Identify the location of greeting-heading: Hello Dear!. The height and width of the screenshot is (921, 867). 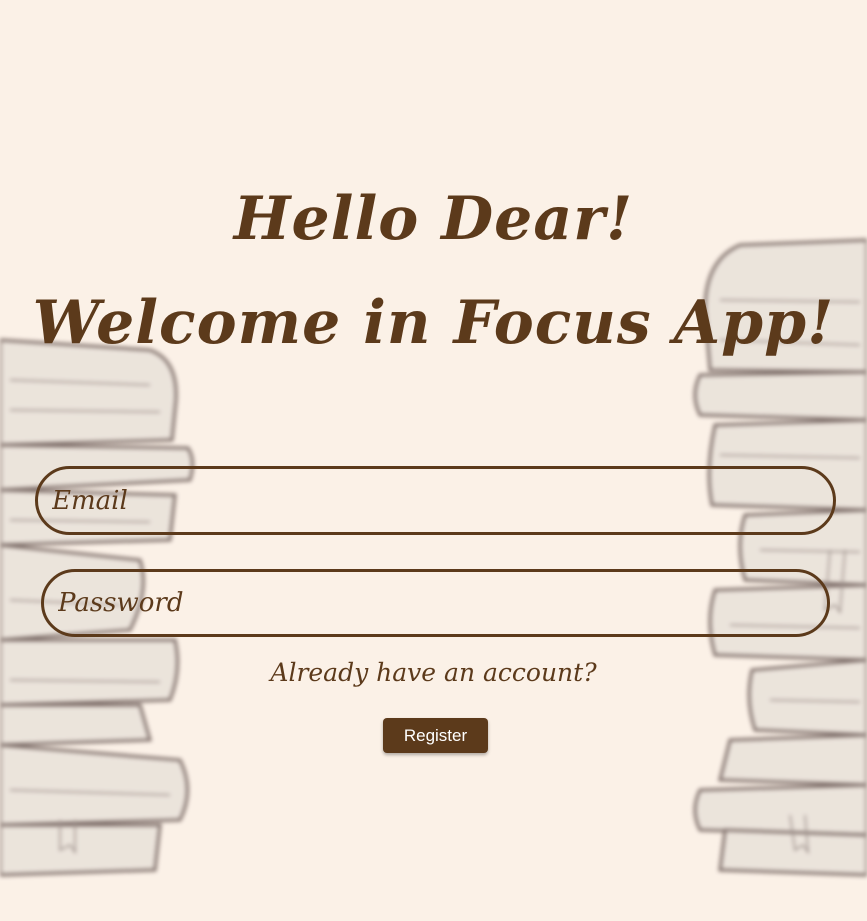
(433, 219).